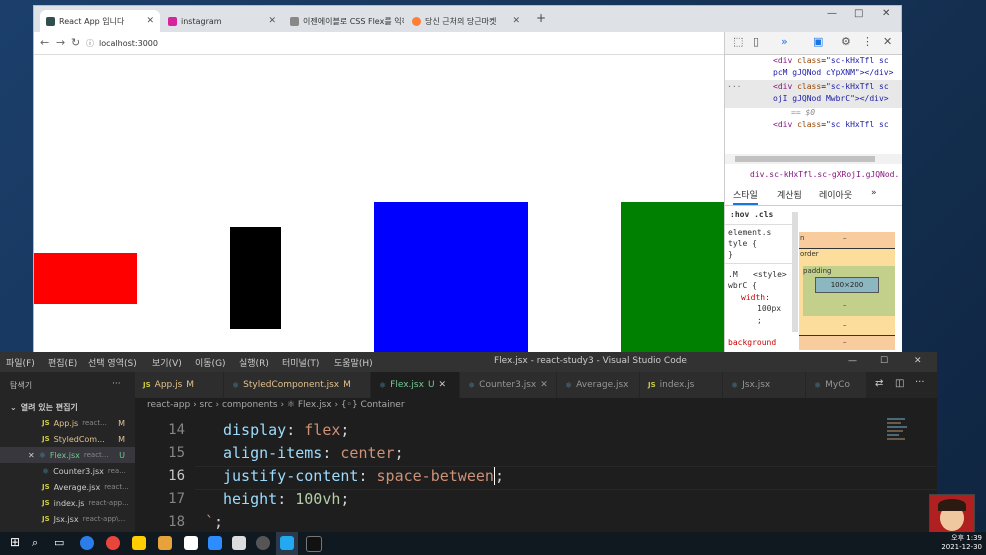 The width and height of the screenshot is (986, 555). Describe the element at coordinates (31, 455) in the screenshot. I see `close-file-icon: ✕` at that location.